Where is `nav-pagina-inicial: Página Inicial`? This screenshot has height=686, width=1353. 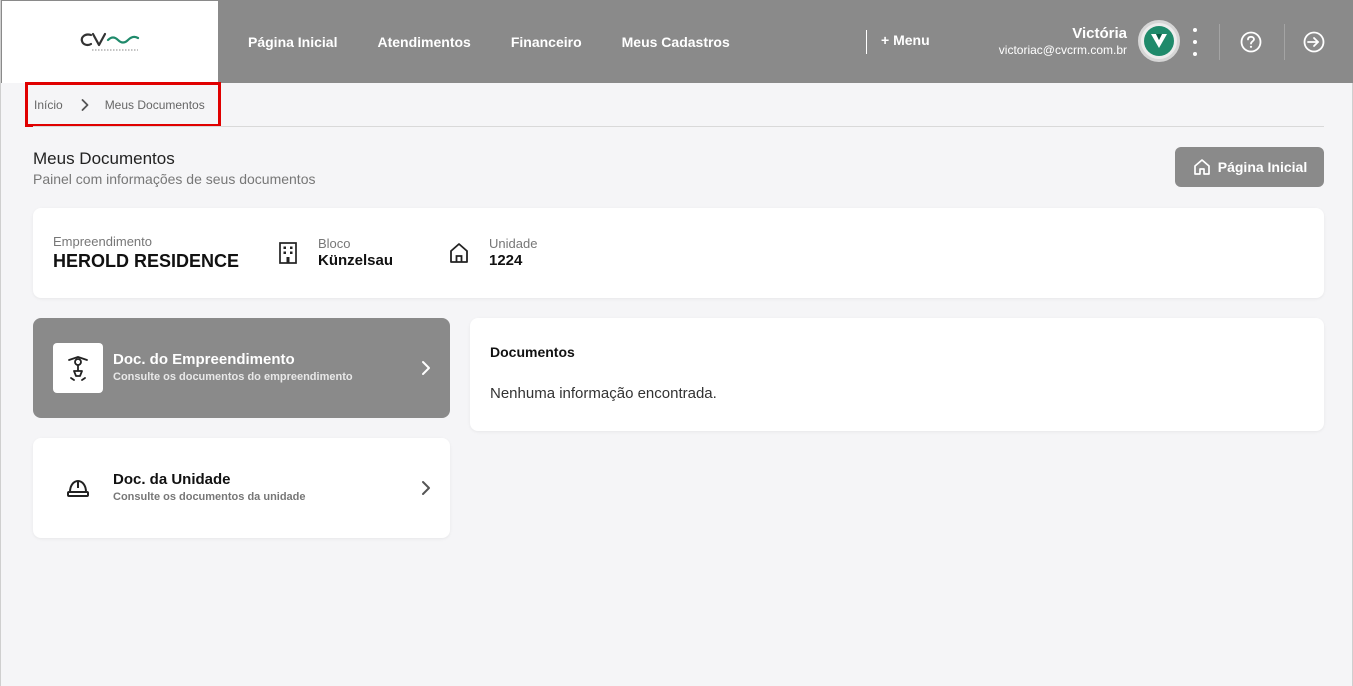
nav-pagina-inicial: Página Inicial is located at coordinates (292, 42).